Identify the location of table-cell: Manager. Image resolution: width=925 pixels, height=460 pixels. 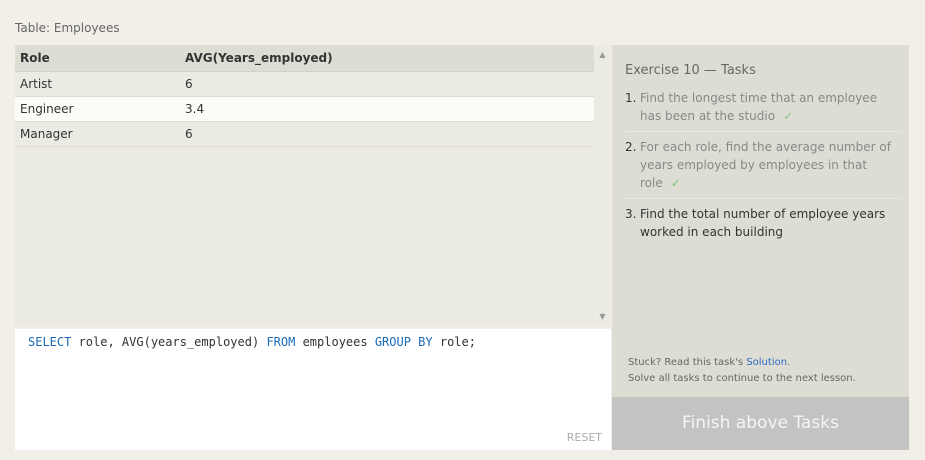
(97, 134).